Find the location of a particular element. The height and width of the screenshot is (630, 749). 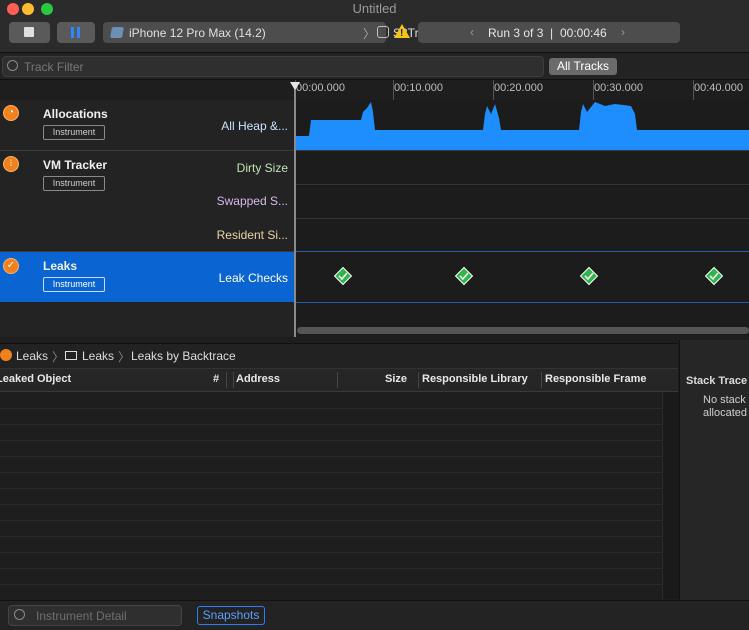

table-vertical-scrollbar is located at coordinates (670, 495).